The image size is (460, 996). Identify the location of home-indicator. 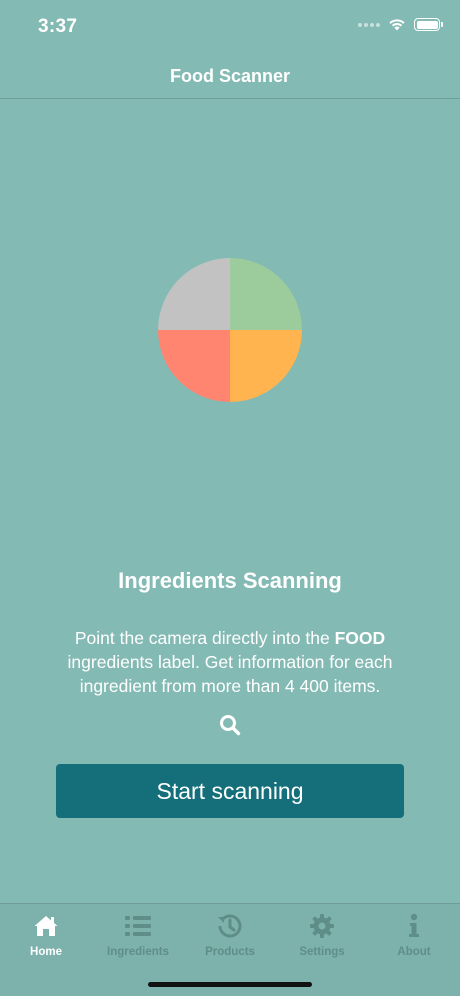
(230, 984).